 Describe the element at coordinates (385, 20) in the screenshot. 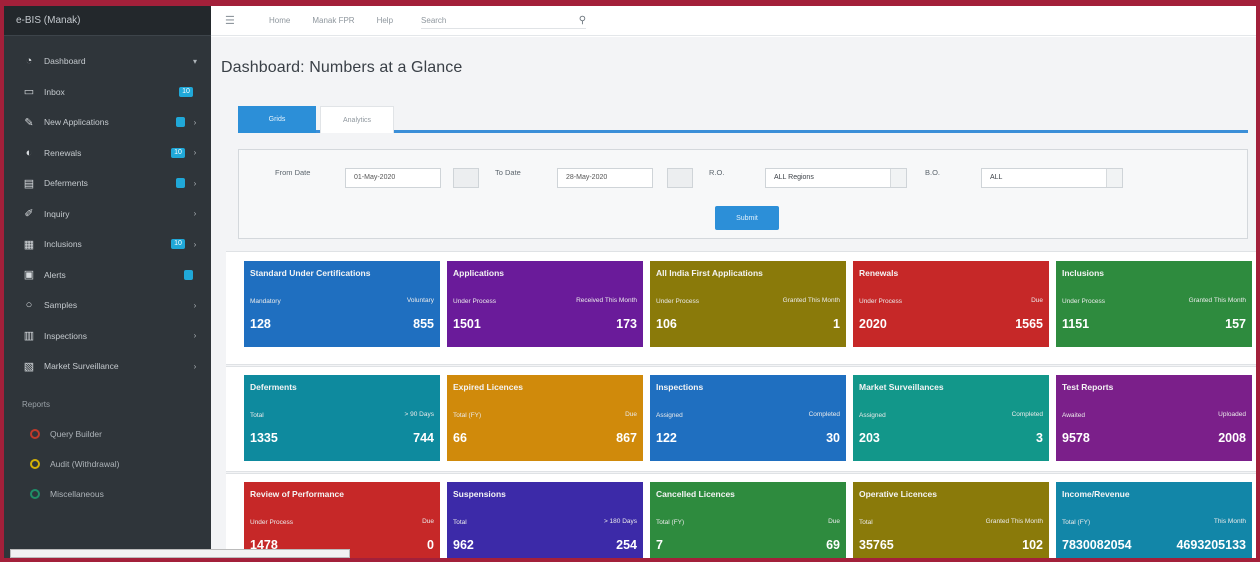

I see `topbar-link-help: Help` at that location.